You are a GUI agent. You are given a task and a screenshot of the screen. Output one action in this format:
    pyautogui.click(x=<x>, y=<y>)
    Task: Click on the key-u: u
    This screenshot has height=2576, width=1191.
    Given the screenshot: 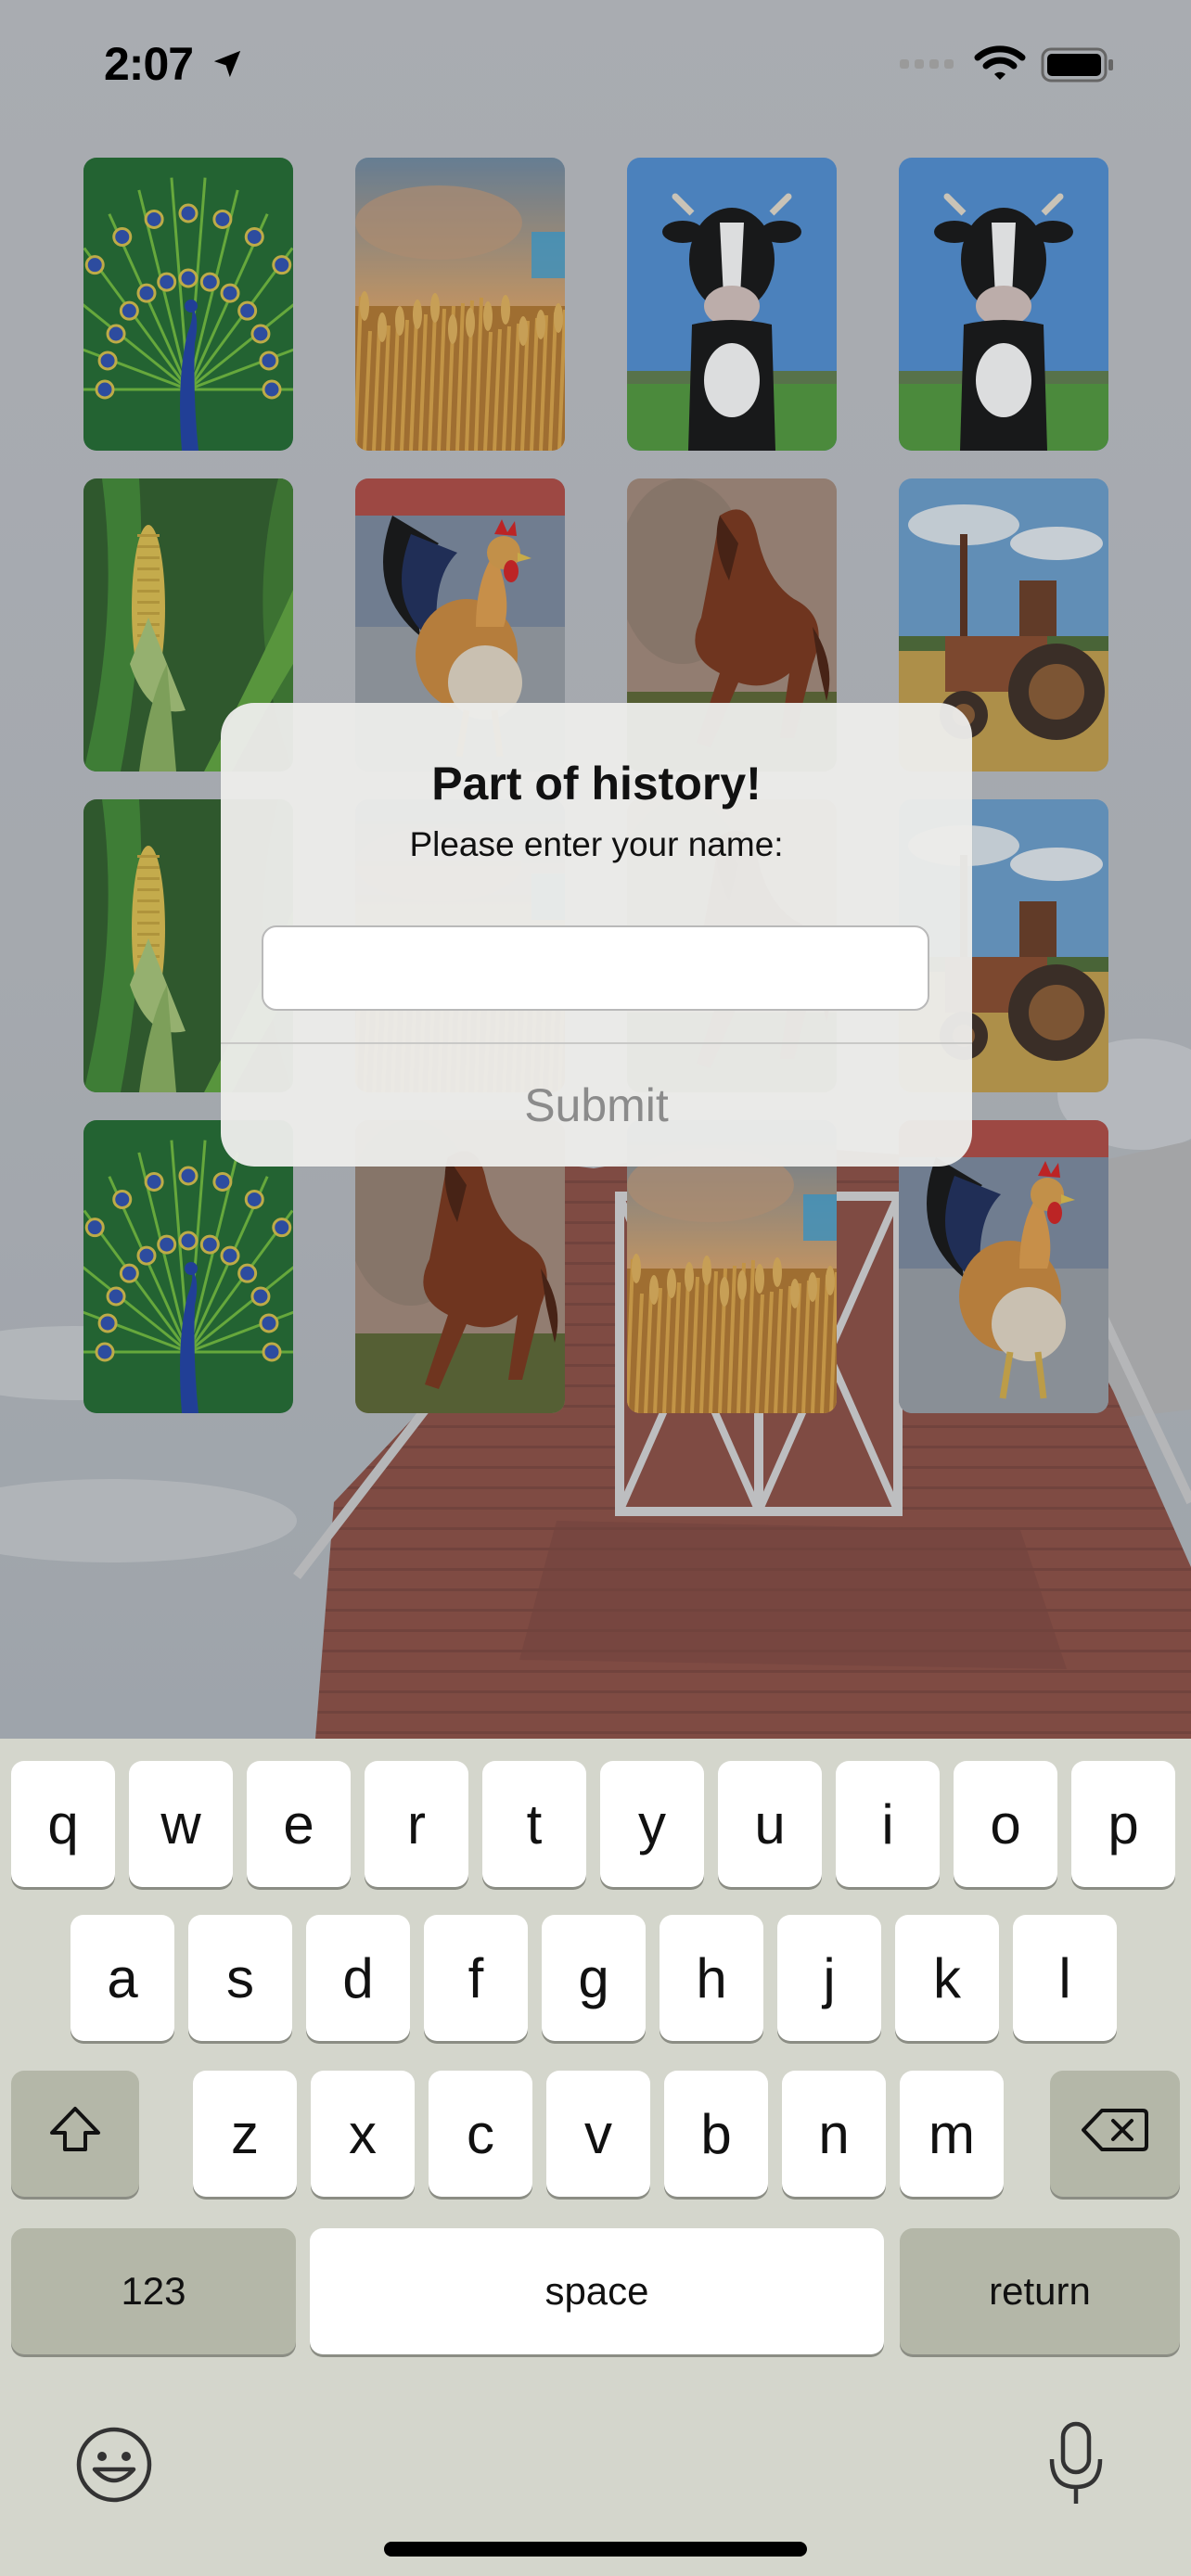 What is the action you would take?
    pyautogui.click(x=770, y=1824)
    